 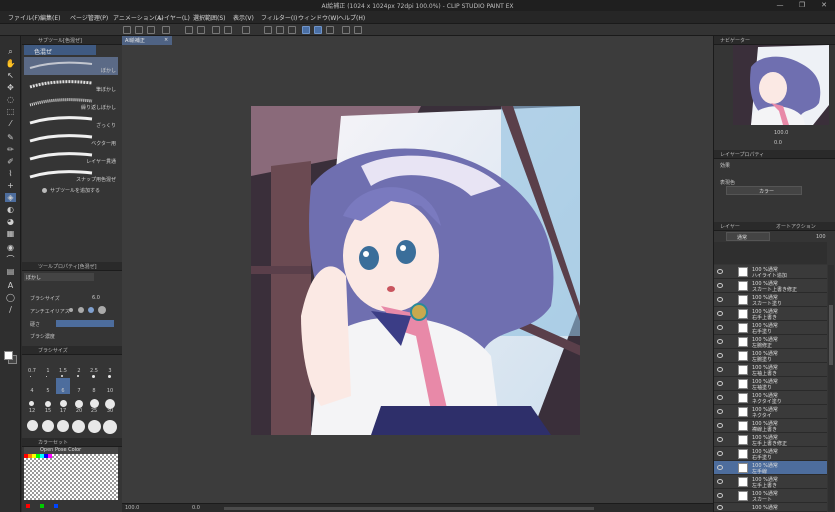 I want to click on blend-tool-icon: ◈, so click(x=10, y=197).